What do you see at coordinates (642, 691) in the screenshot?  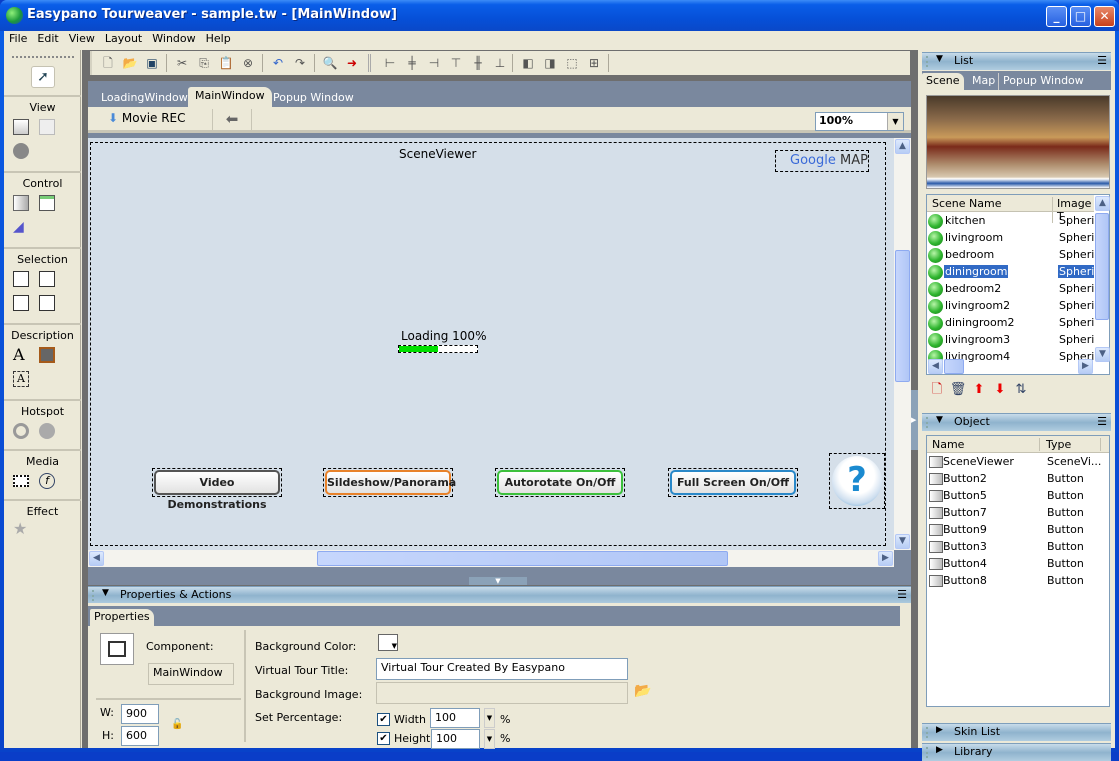 I see `browse-folder-icon: 📂` at bounding box center [642, 691].